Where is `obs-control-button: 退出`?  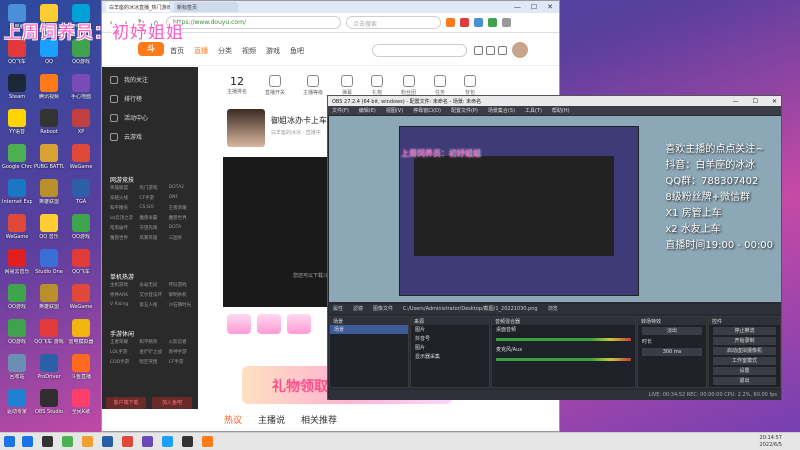
obs-control-button: 退出 is located at coordinates (744, 381).